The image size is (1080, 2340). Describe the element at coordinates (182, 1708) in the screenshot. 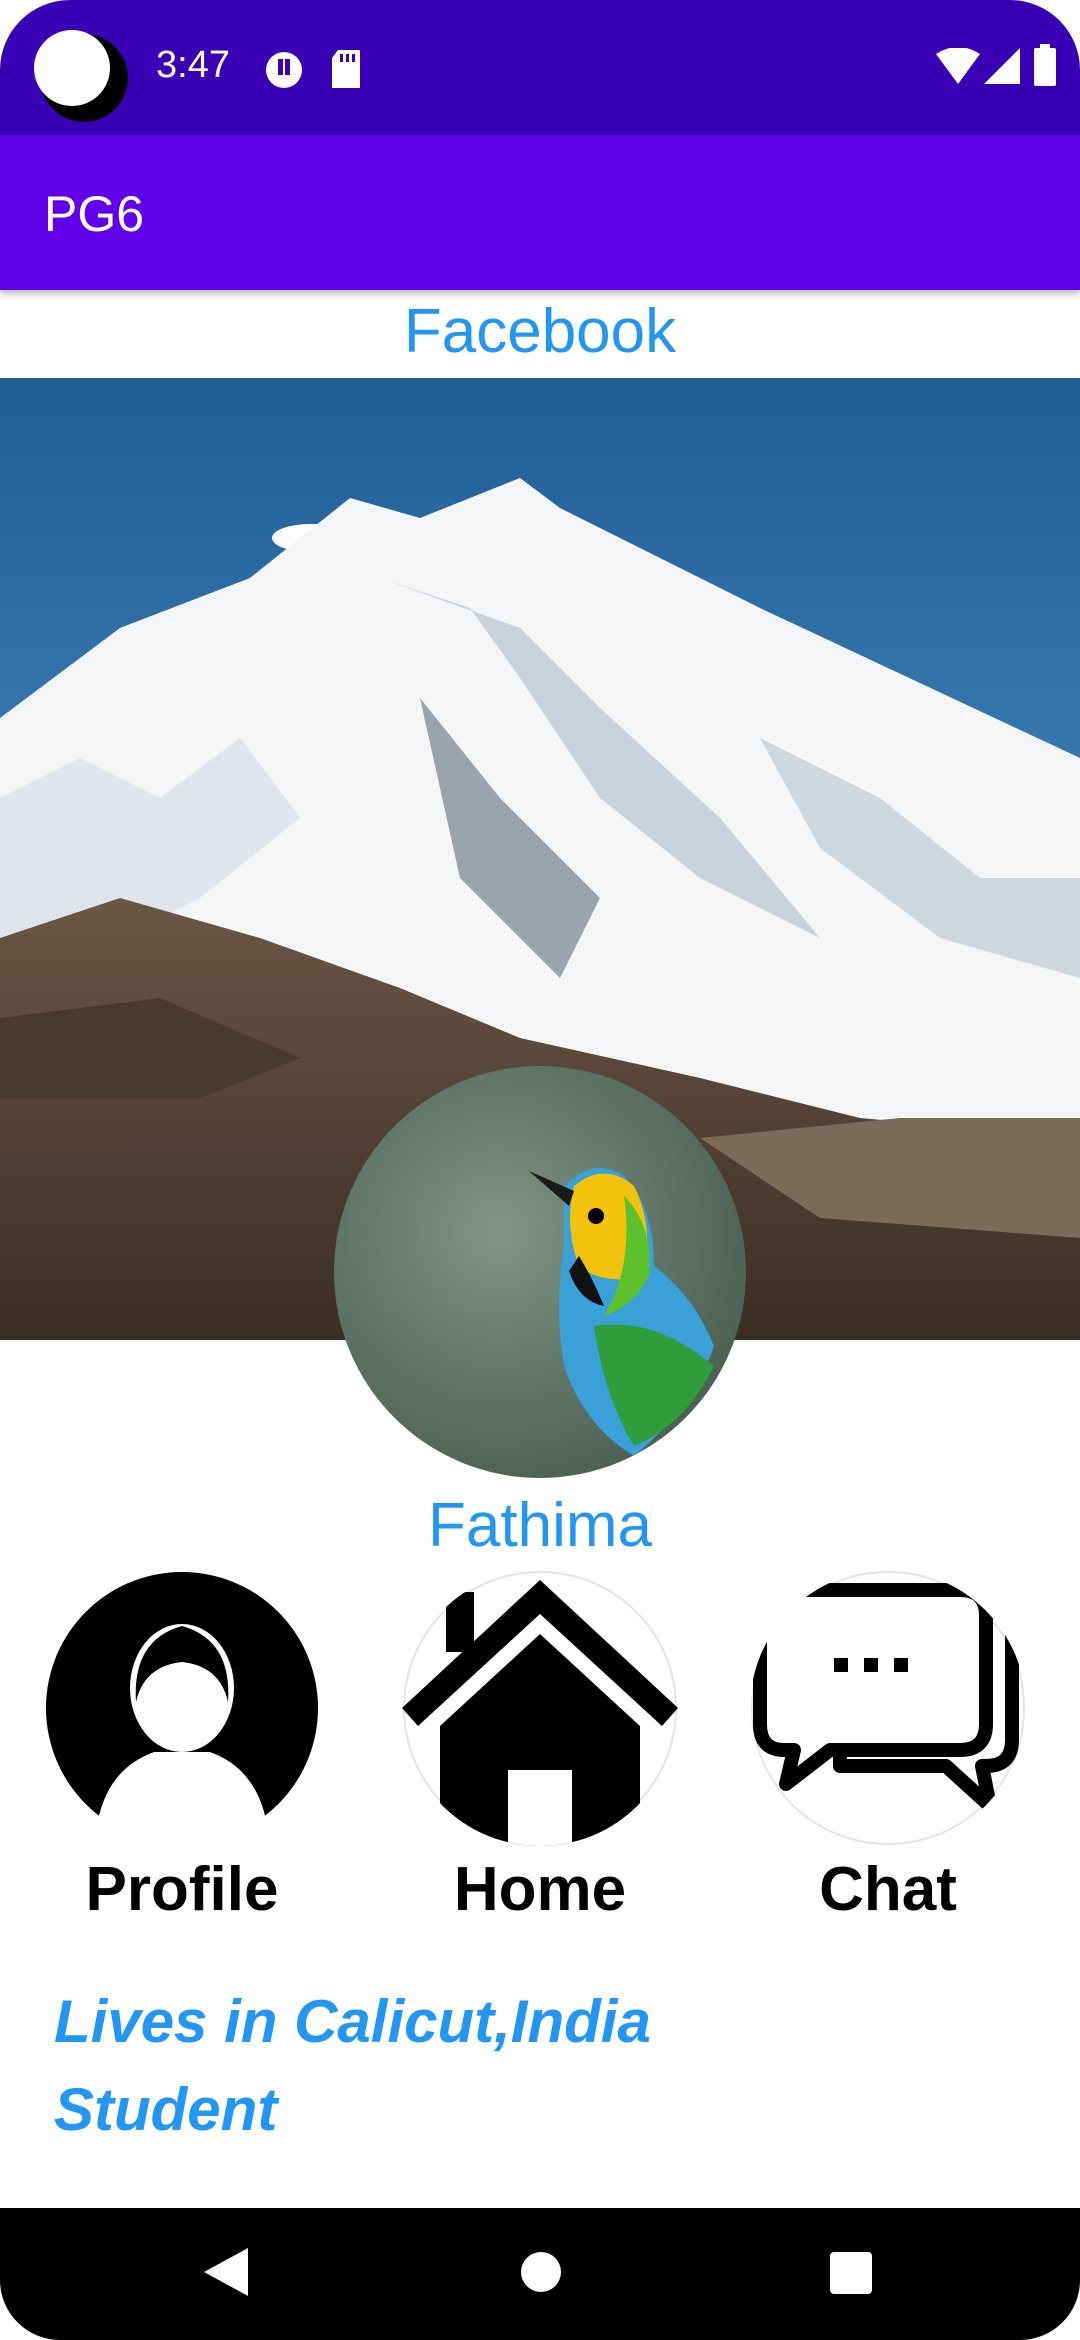

I see `profile-icon` at that location.